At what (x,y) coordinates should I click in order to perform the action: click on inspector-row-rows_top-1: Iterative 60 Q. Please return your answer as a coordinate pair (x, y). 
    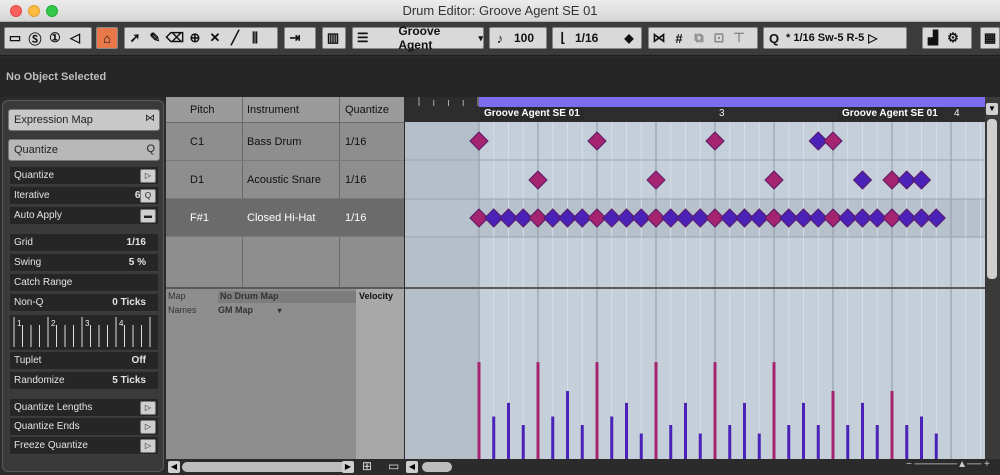
    Looking at the image, I should click on (84, 196).